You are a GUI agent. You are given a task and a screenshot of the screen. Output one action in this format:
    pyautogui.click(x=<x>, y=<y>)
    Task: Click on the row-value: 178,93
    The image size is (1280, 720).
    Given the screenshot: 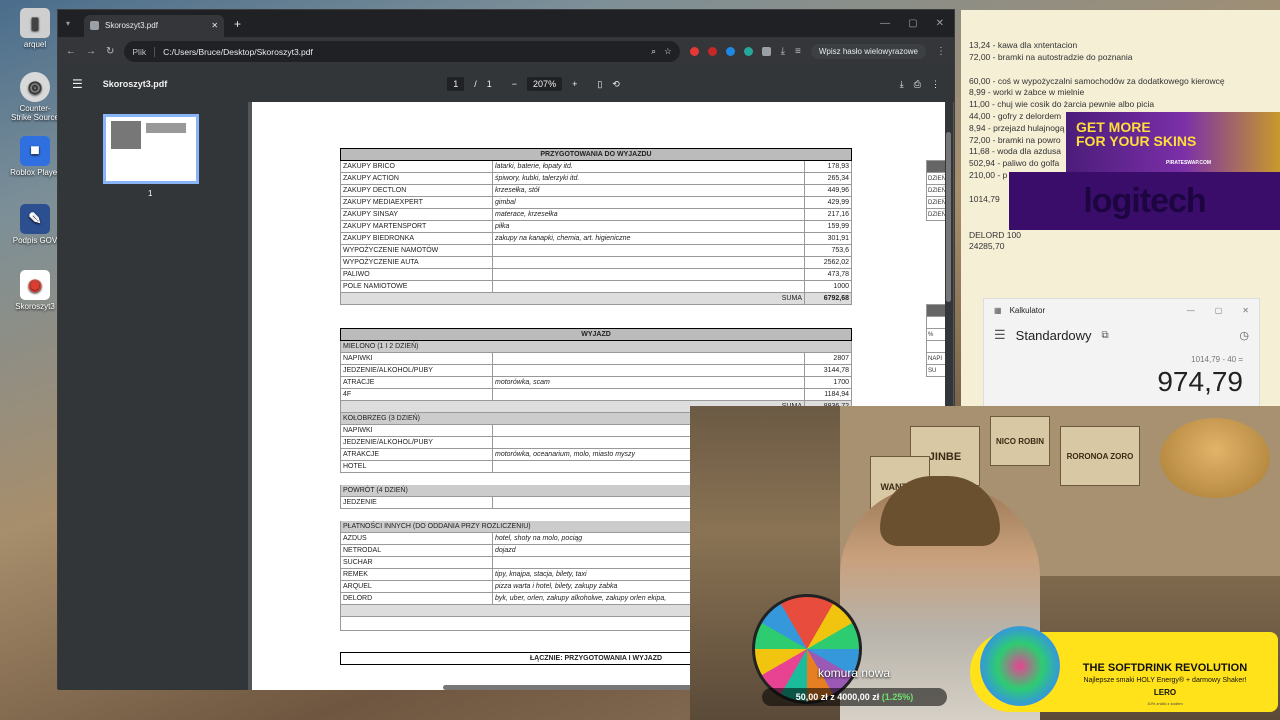 What is the action you would take?
    pyautogui.click(x=828, y=166)
    